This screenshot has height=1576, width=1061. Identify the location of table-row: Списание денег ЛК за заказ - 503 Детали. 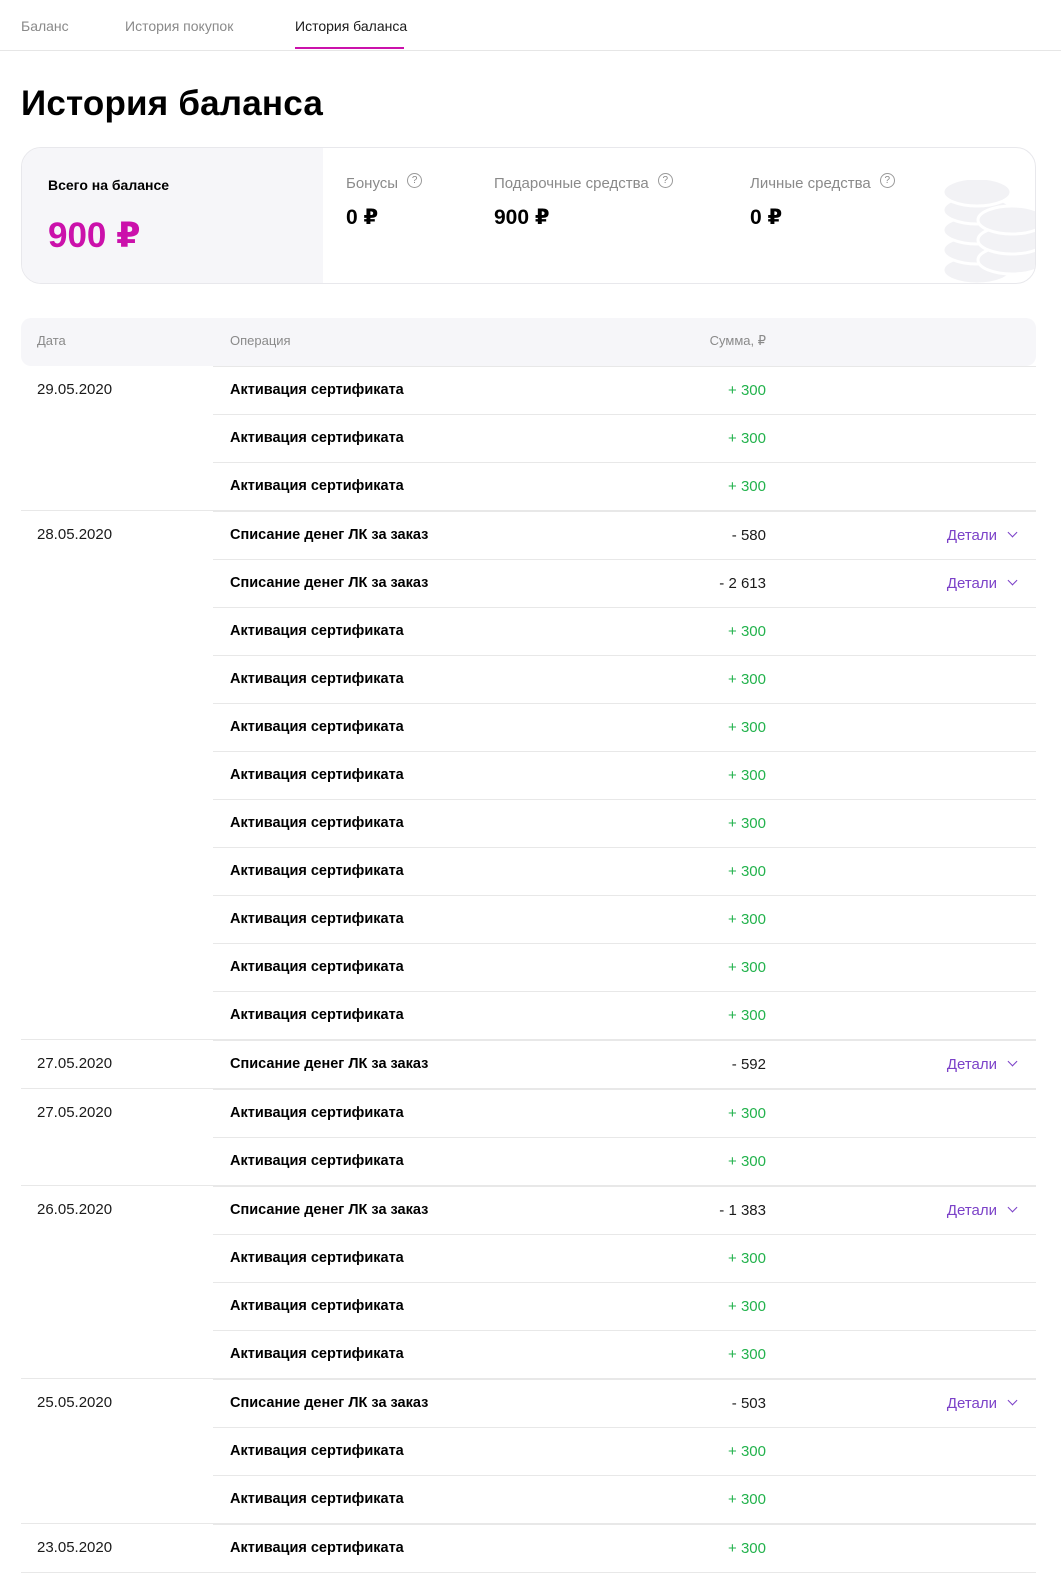
(624, 1403).